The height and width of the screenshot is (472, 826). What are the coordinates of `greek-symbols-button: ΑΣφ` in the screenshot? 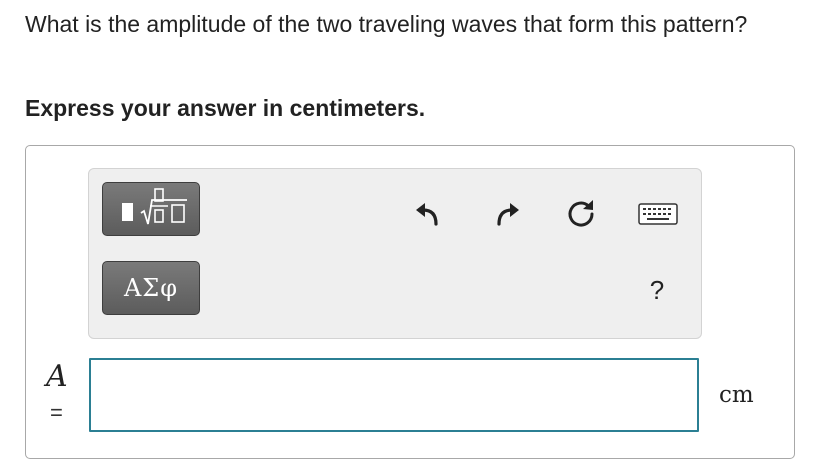 It's located at (151, 288).